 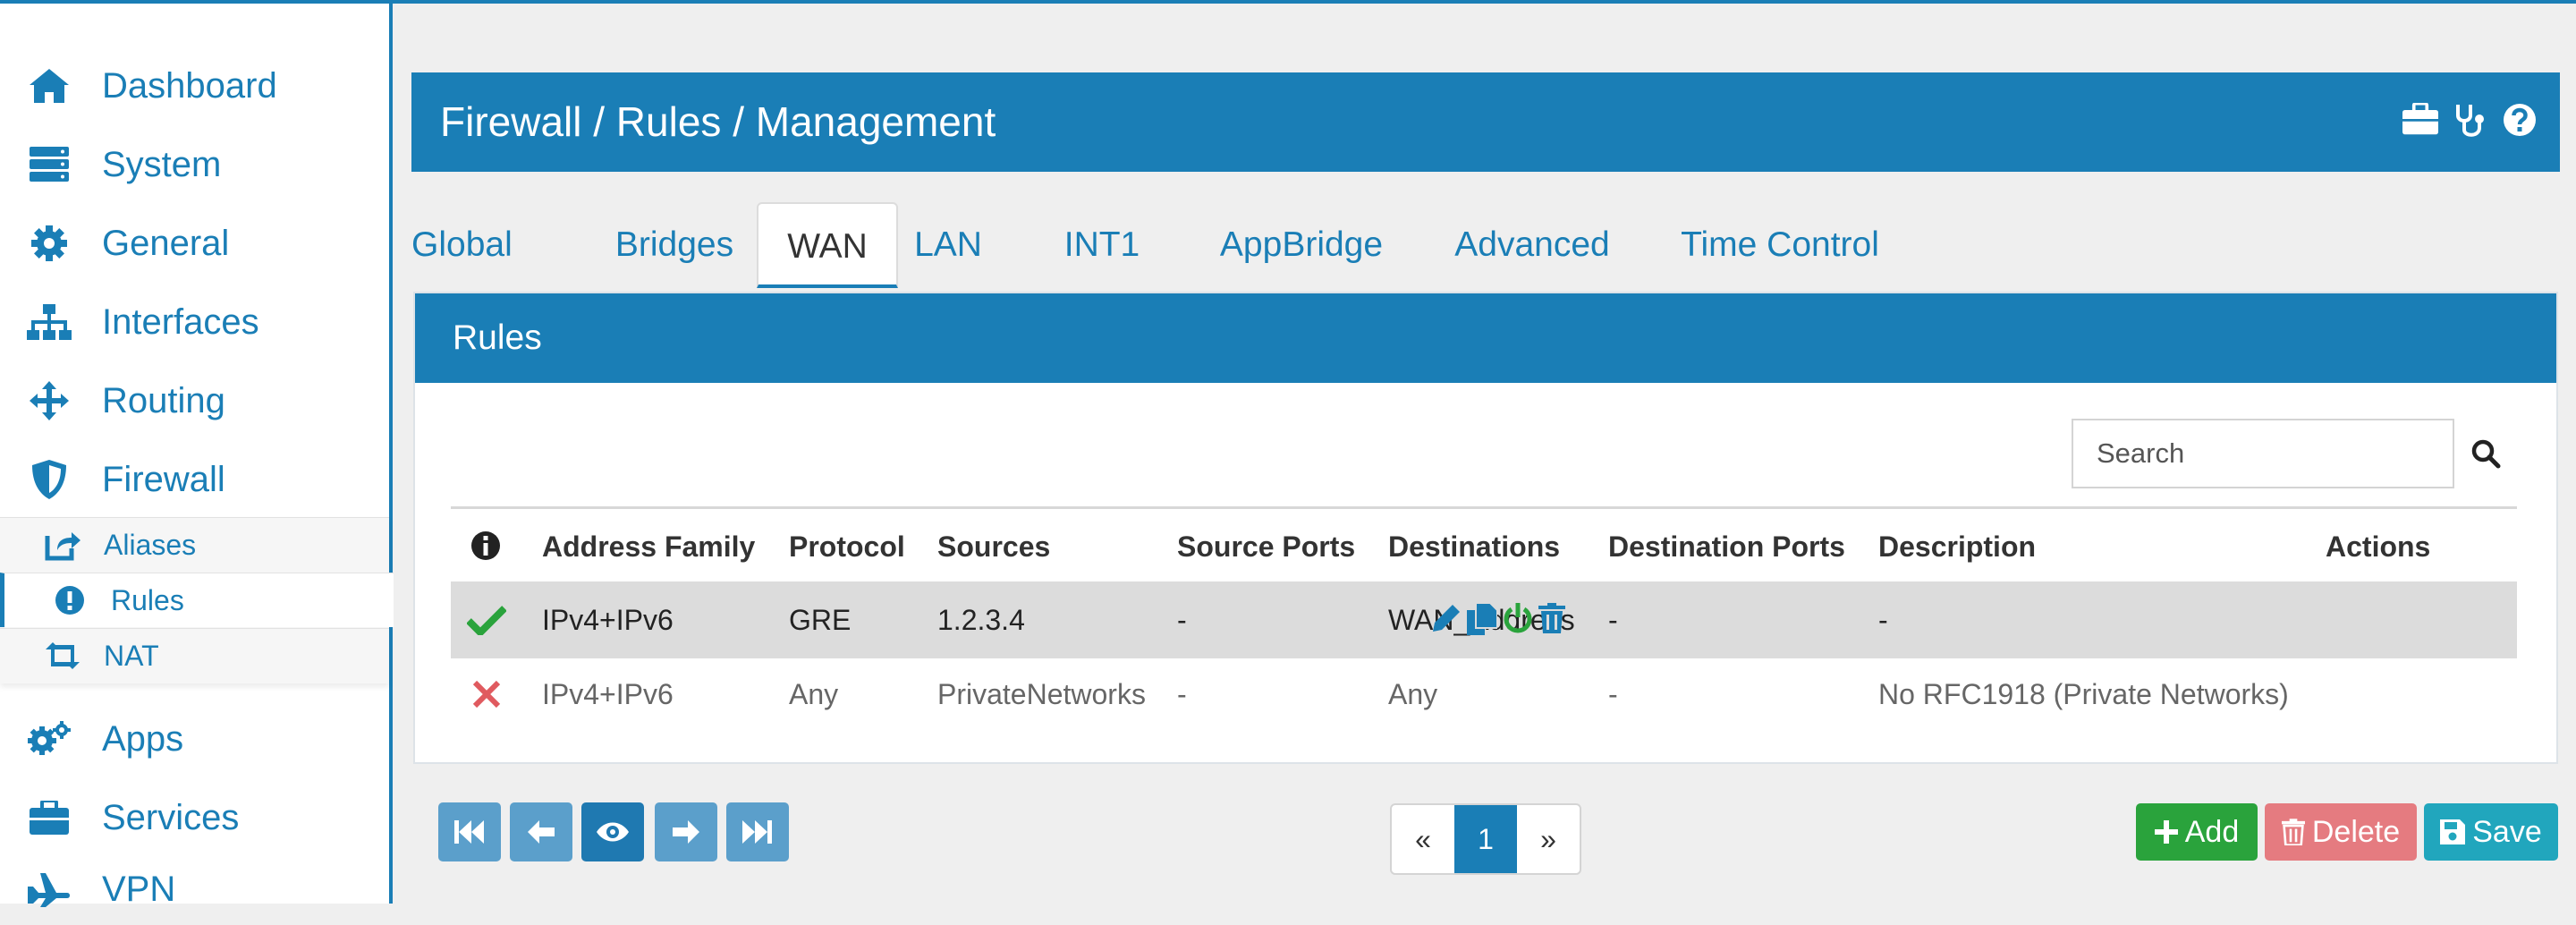 What do you see at coordinates (150, 544) in the screenshot?
I see `sidebar-subitem-label: Aliases` at bounding box center [150, 544].